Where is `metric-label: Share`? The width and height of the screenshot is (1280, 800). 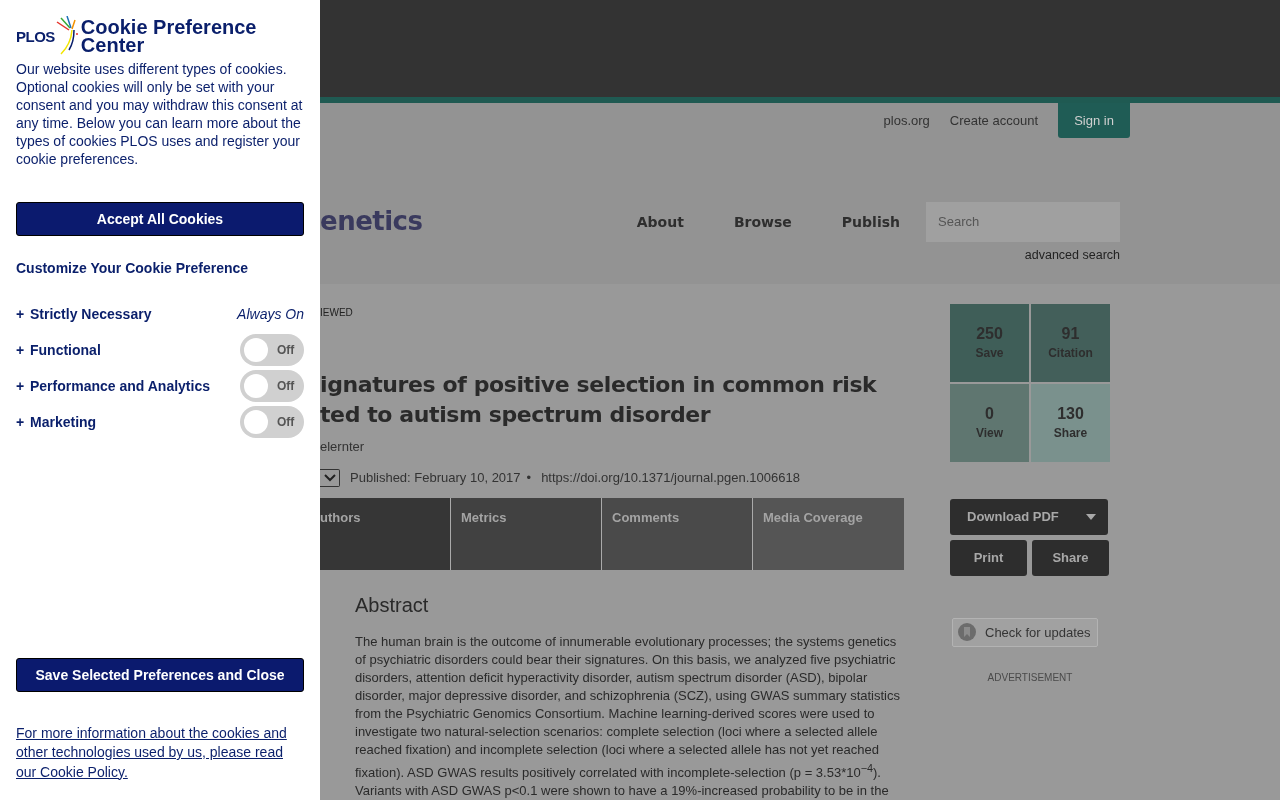 metric-label: Share is located at coordinates (1070, 433).